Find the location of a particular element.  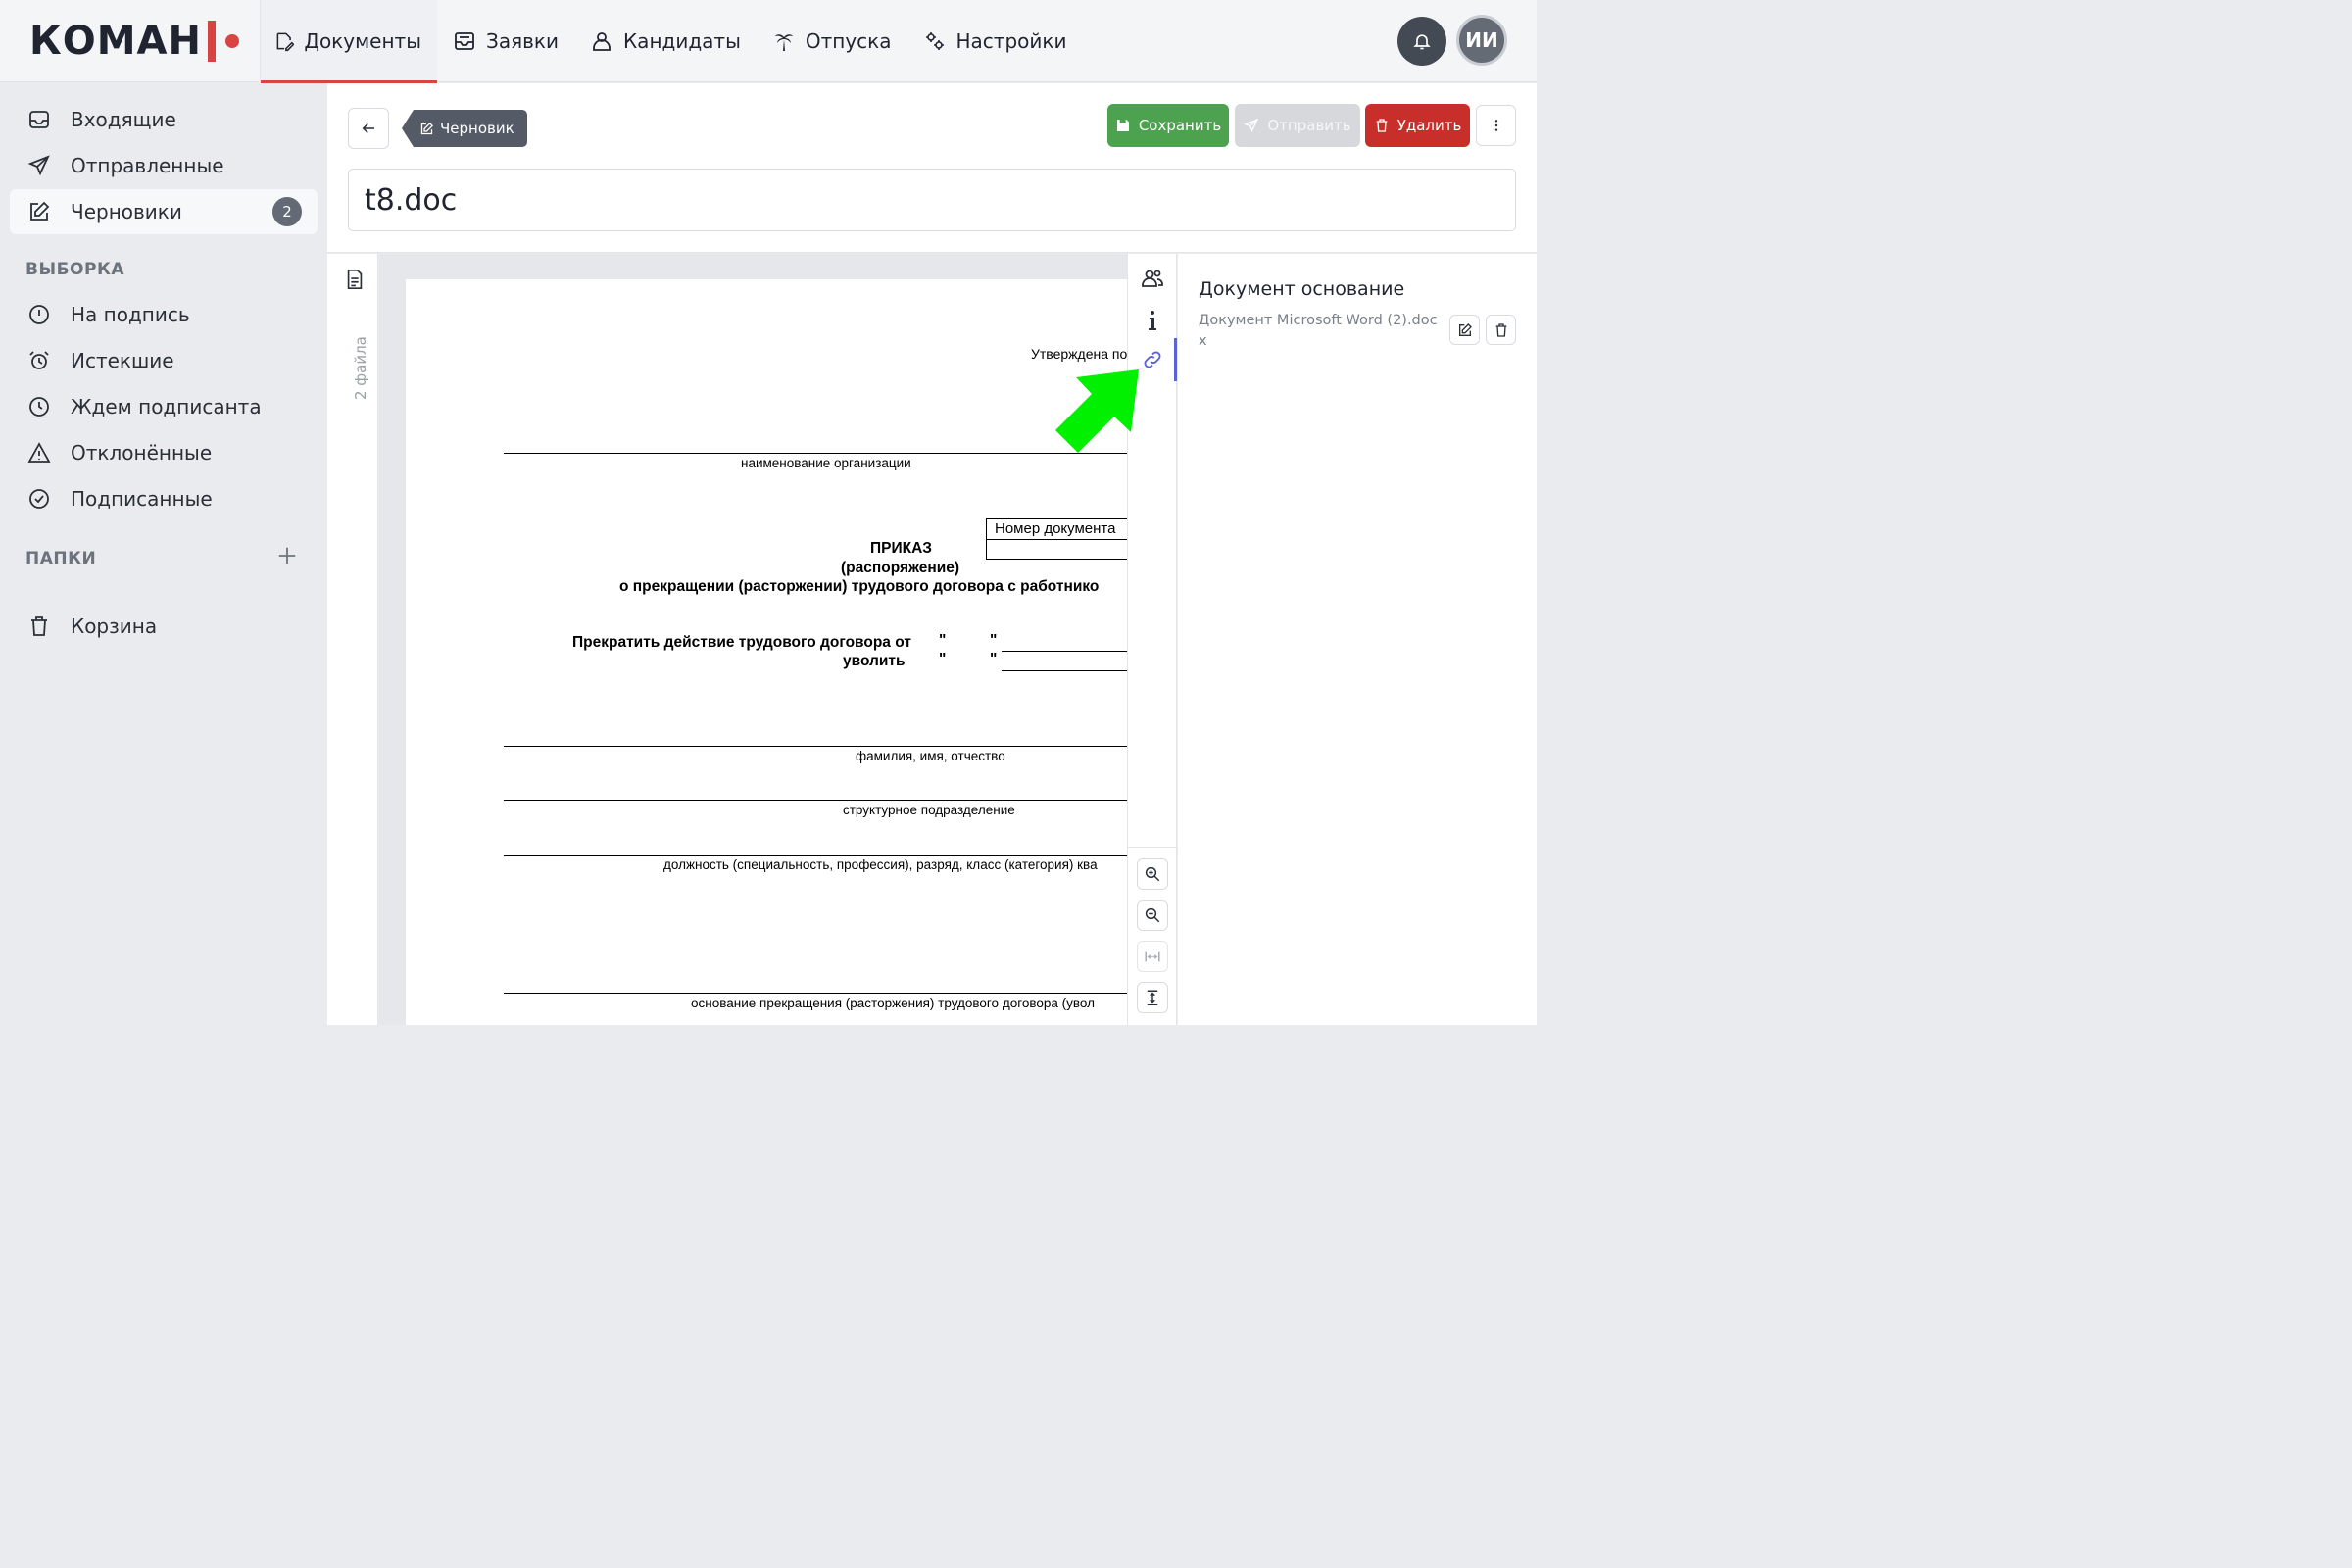

folders-section-header: ПАПКИ is located at coordinates (61, 558).